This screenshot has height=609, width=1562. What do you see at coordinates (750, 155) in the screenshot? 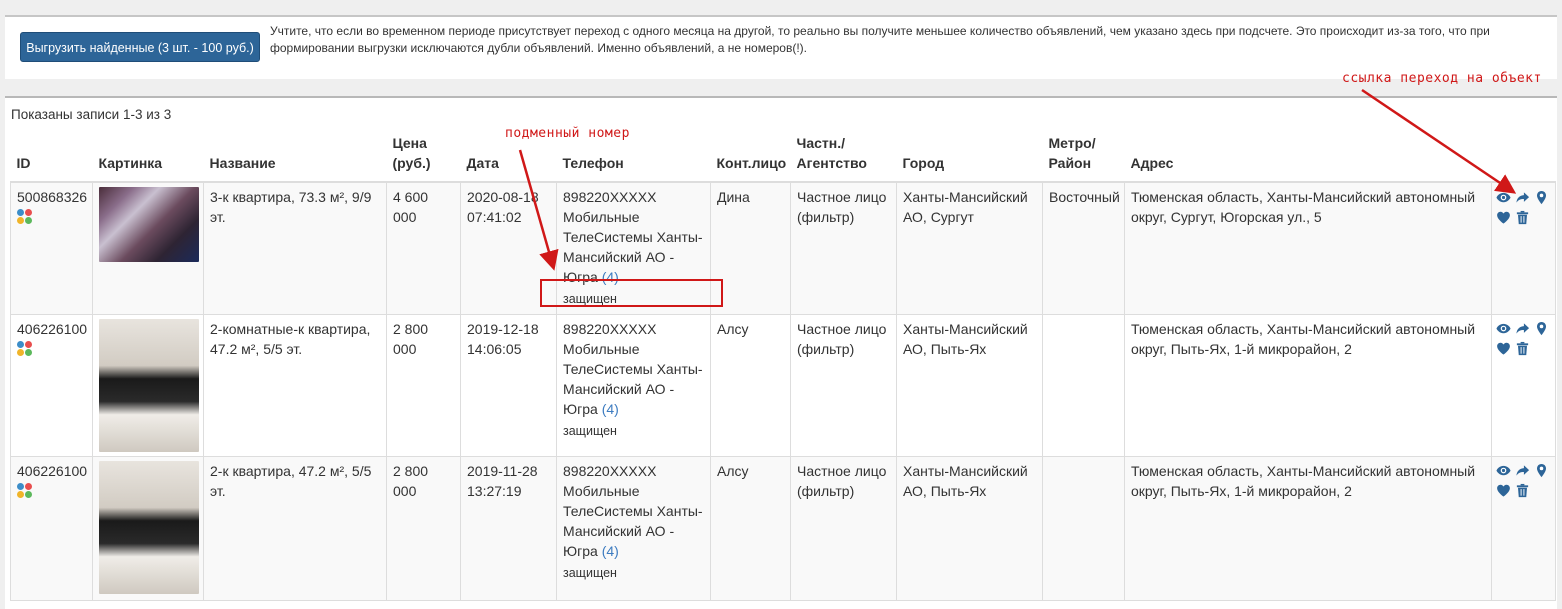
I see `col-contact: Конт.лицо` at bounding box center [750, 155].